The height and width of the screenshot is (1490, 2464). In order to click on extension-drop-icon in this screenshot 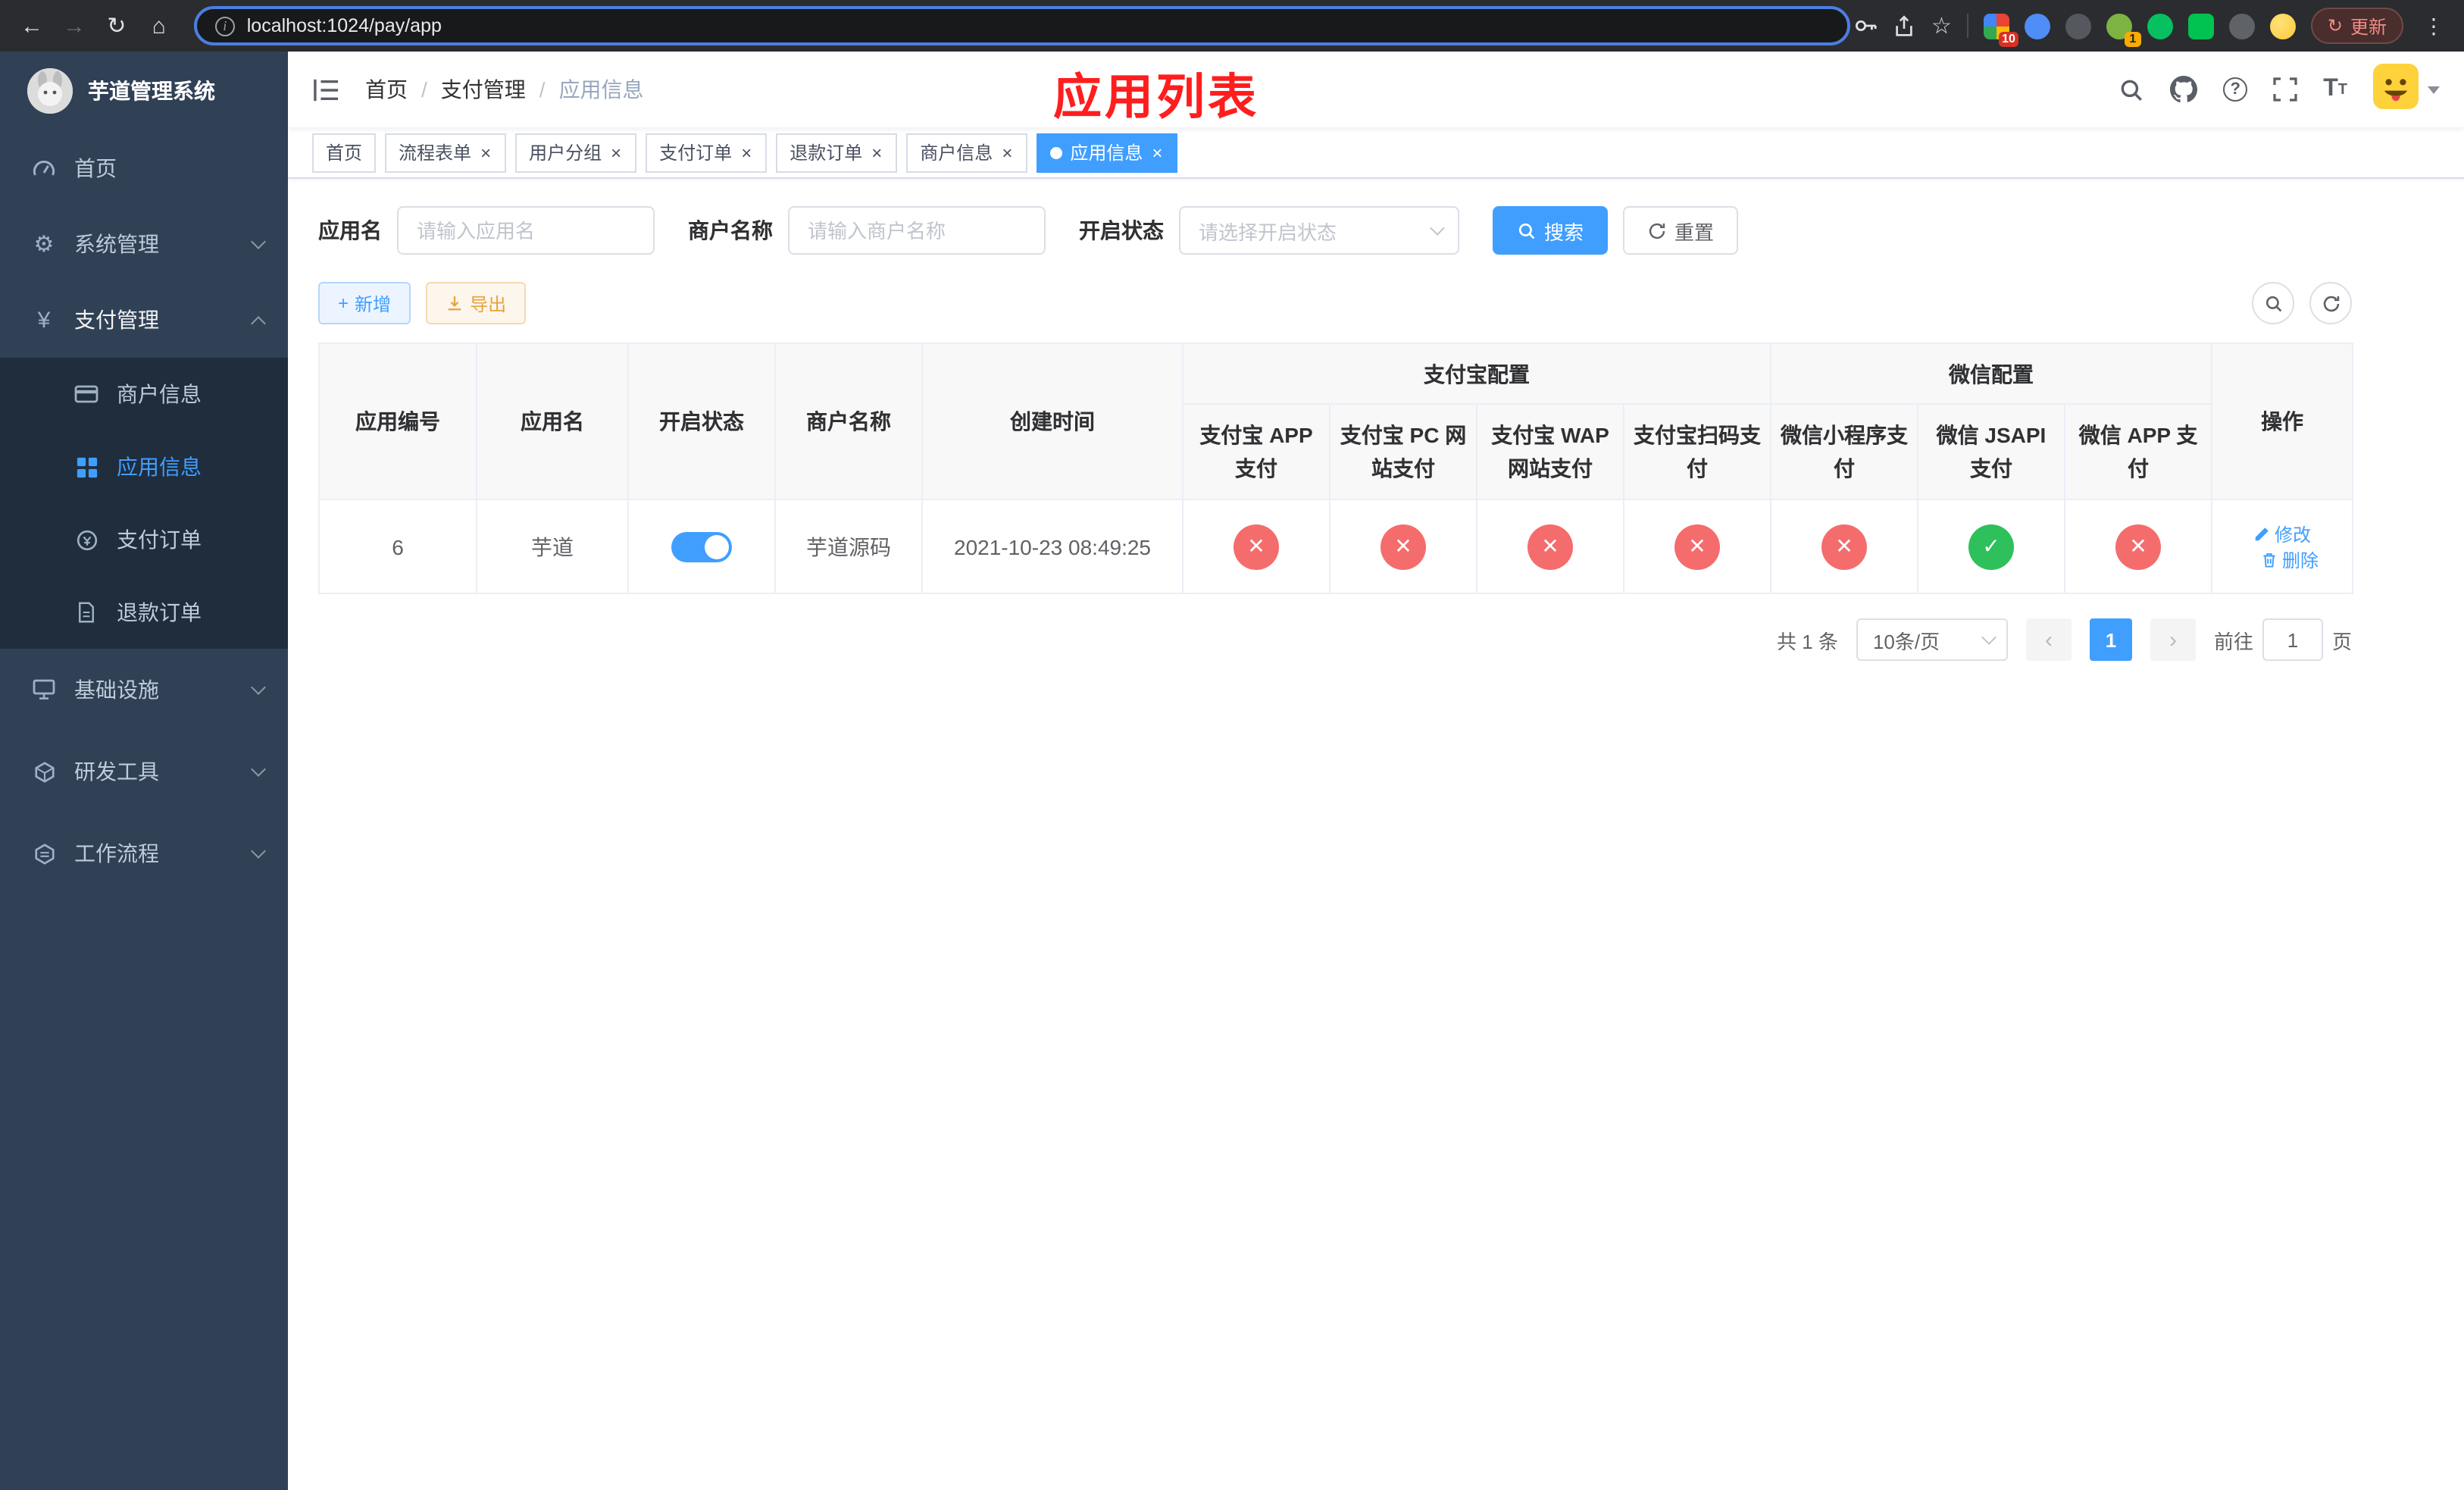, I will do `click(2037, 26)`.